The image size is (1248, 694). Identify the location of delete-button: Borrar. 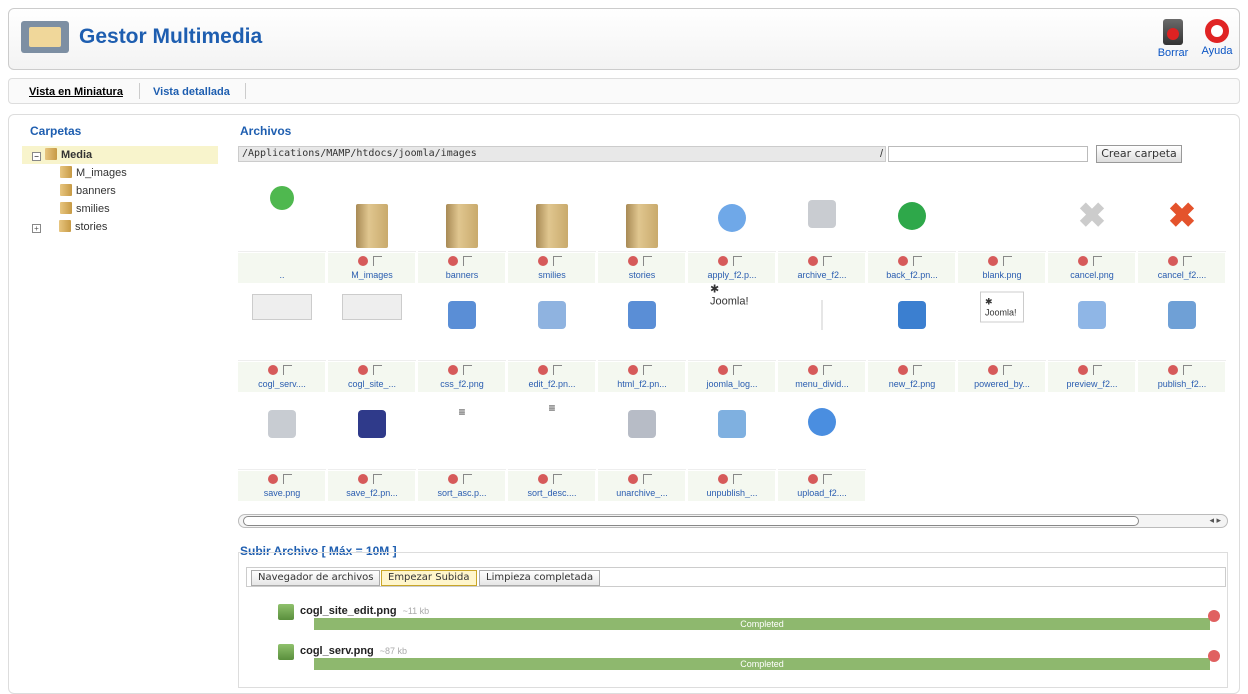
(1173, 39).